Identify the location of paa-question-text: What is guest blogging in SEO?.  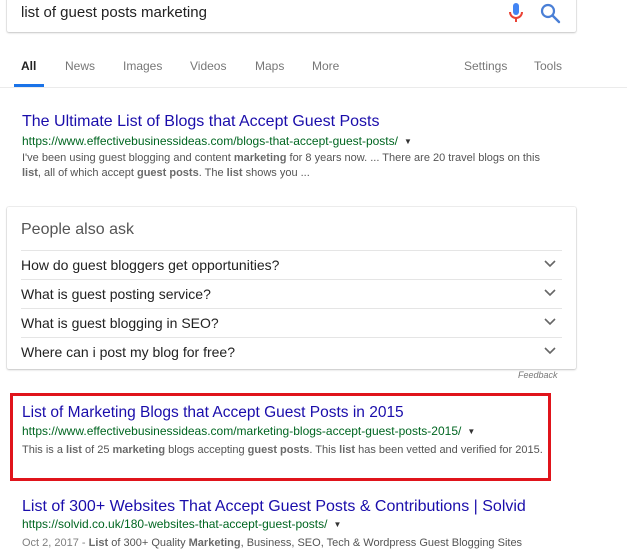
(120, 323).